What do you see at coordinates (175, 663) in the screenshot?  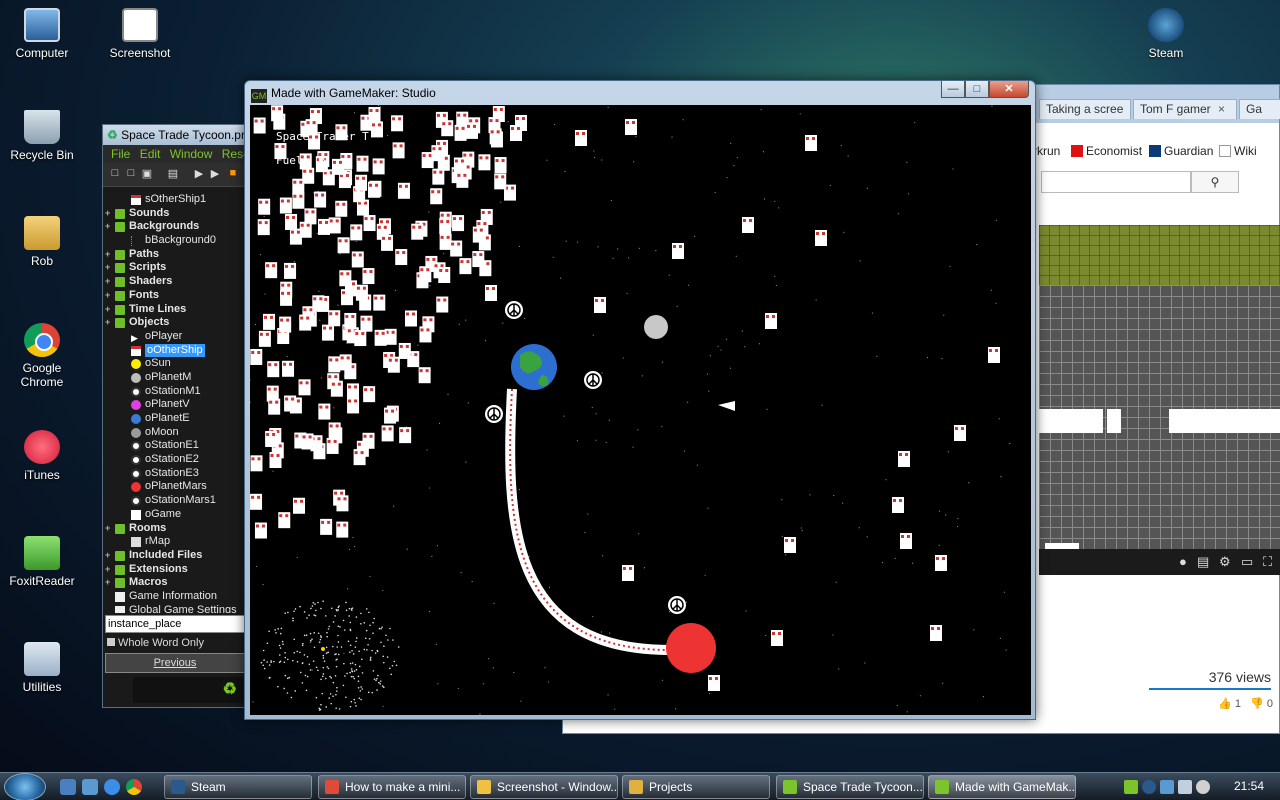 I see `previous-button: Previous` at bounding box center [175, 663].